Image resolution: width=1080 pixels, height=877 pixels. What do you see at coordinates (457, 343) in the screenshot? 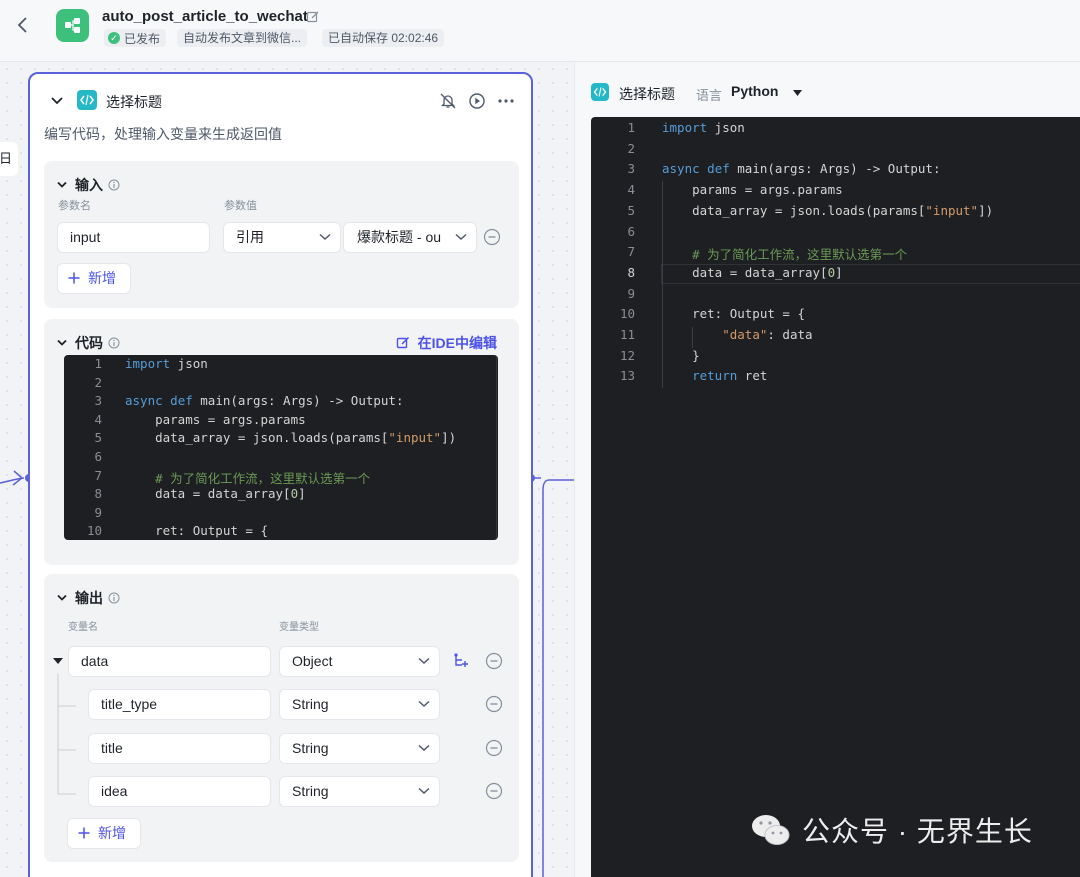
I see `edit-in-ide-label: 在IDE中编辑` at bounding box center [457, 343].